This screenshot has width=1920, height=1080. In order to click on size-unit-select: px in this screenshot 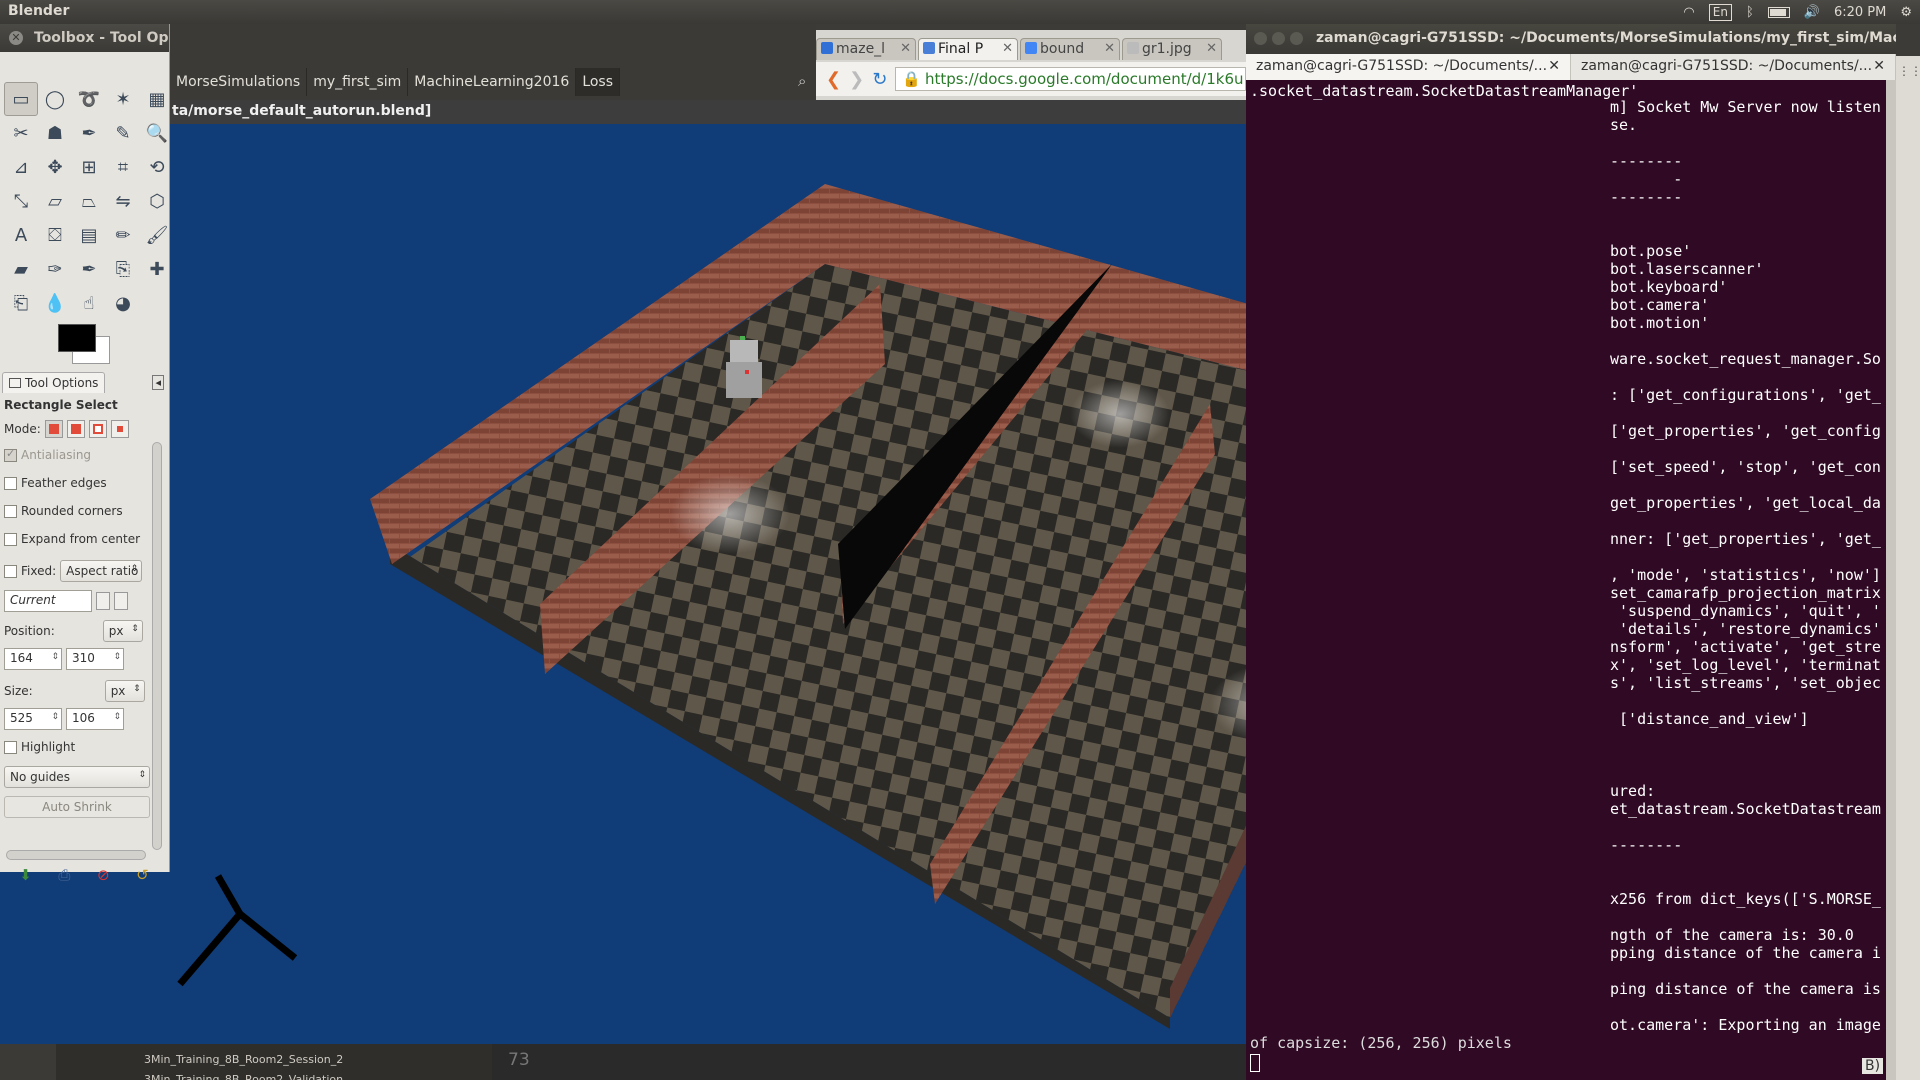, I will do `click(124, 691)`.